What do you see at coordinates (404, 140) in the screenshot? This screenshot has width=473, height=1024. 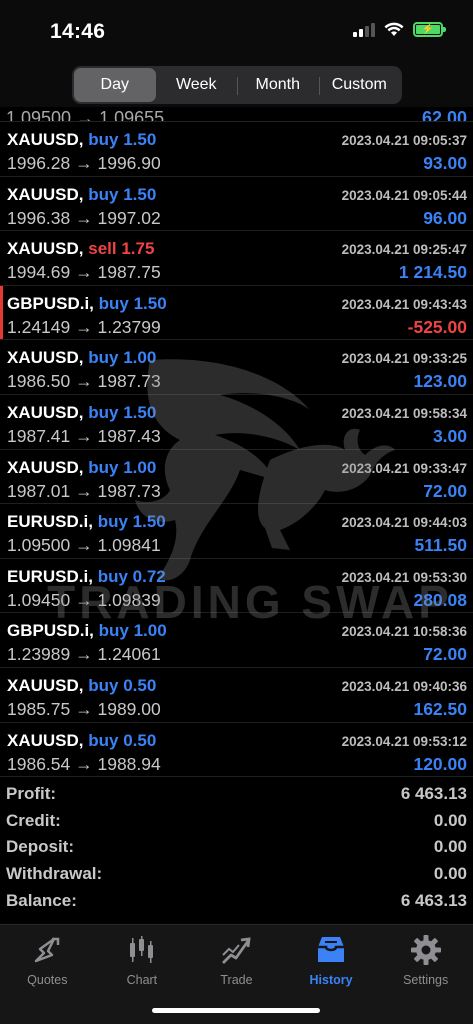 I see `deal-time: 2023.04.21 09:05:37` at bounding box center [404, 140].